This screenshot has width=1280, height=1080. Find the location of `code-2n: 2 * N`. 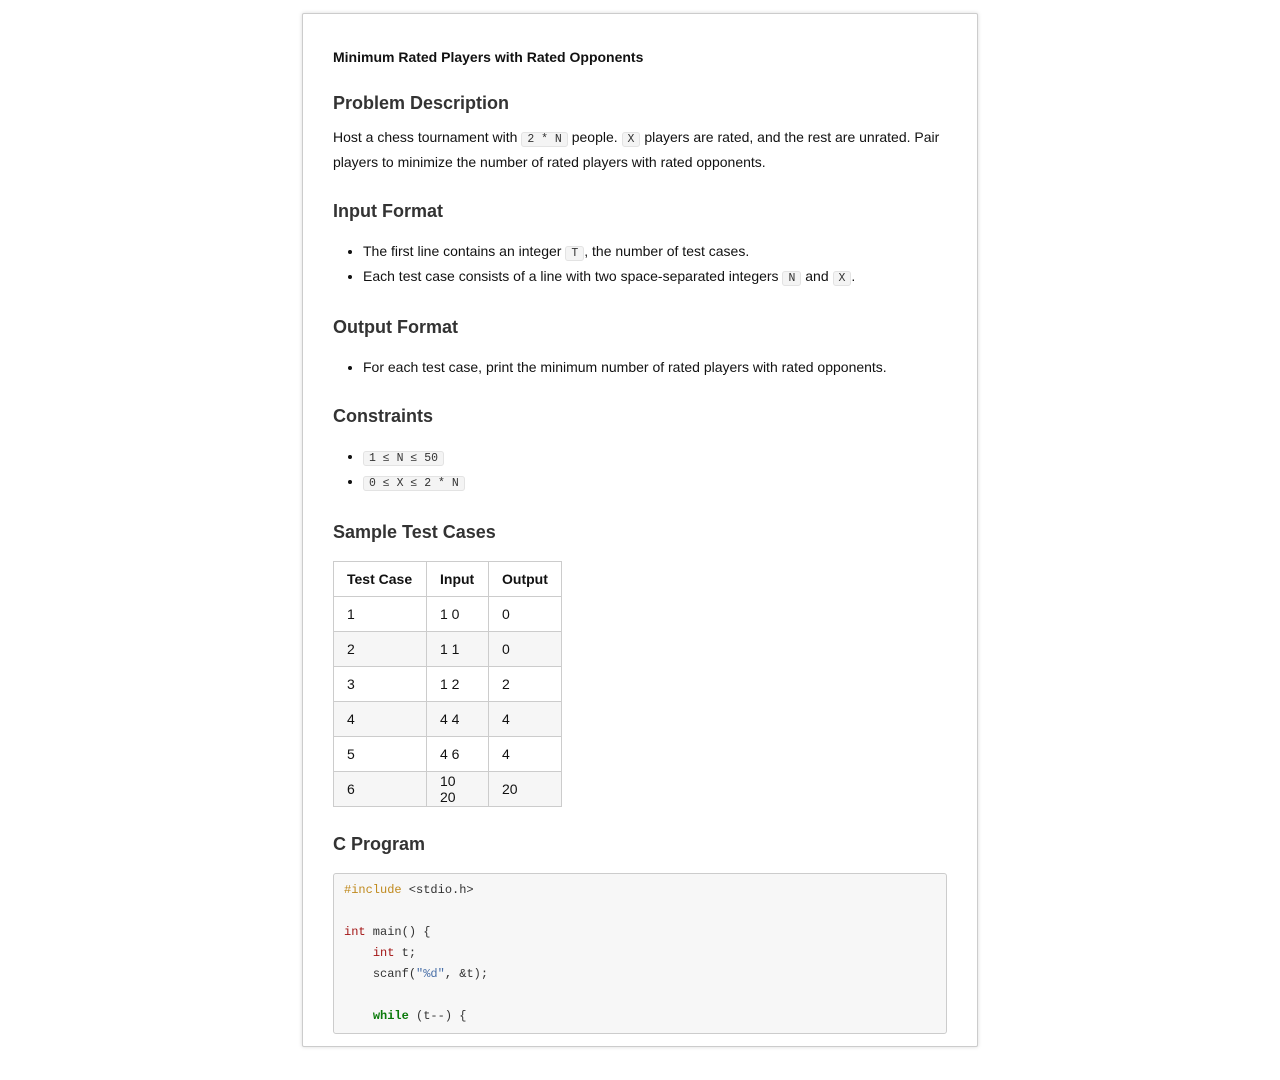

code-2n: 2 * N is located at coordinates (544, 139).